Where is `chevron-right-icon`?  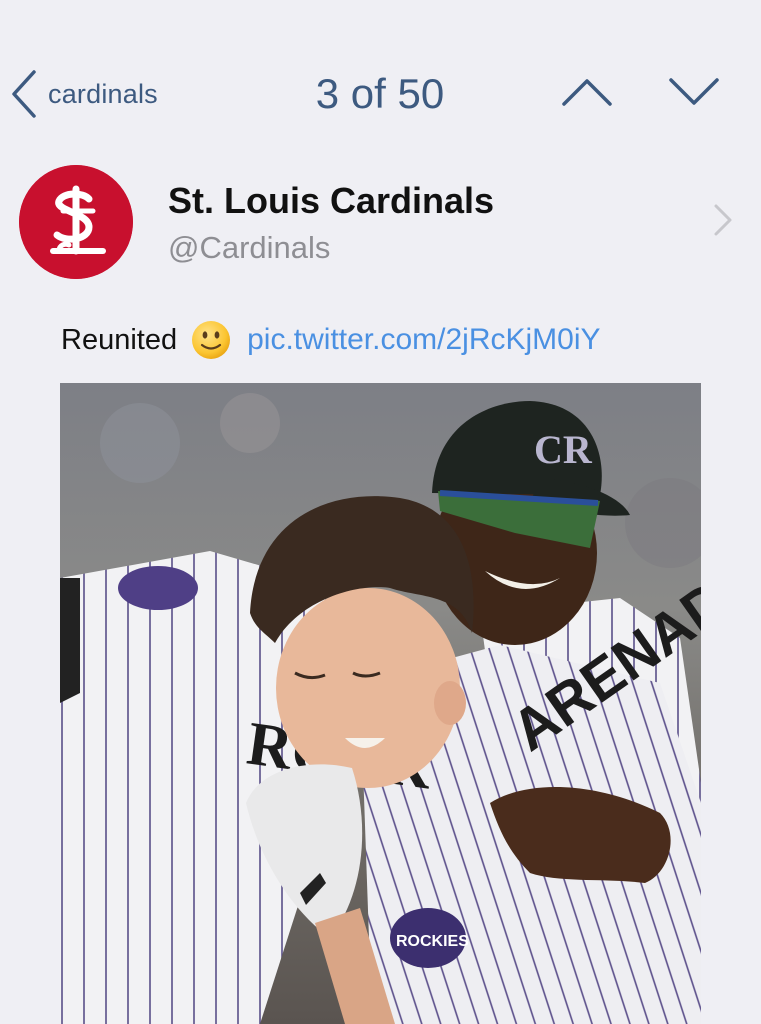 chevron-right-icon is located at coordinates (723, 222).